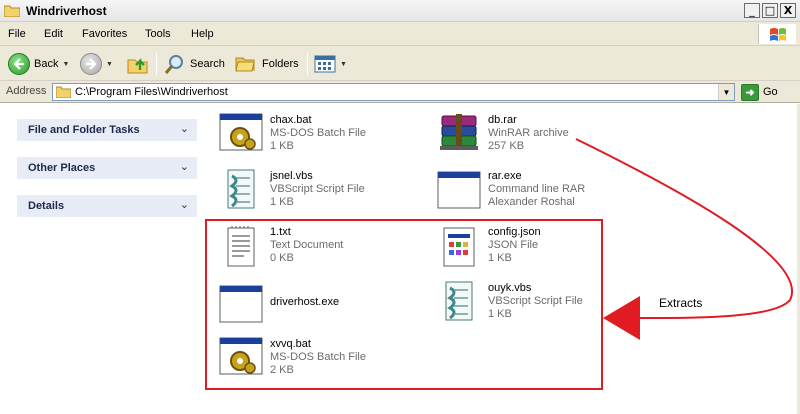 This screenshot has width=800, height=414. What do you see at coordinates (400, 63) in the screenshot?
I see `toolbar: Back ▼ ▼ Search Folders ▼` at bounding box center [400, 63].